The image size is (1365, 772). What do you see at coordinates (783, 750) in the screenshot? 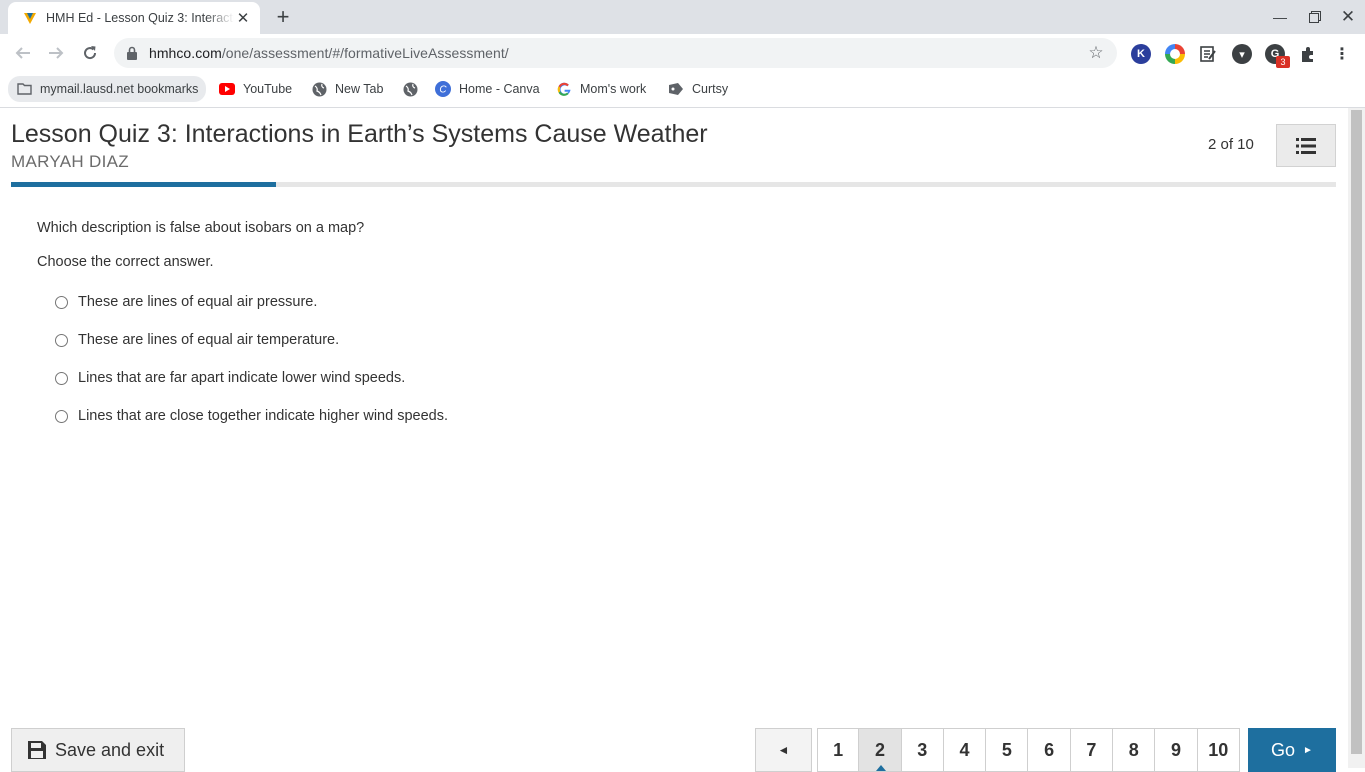
I see `previous-question-button: ◄` at bounding box center [783, 750].